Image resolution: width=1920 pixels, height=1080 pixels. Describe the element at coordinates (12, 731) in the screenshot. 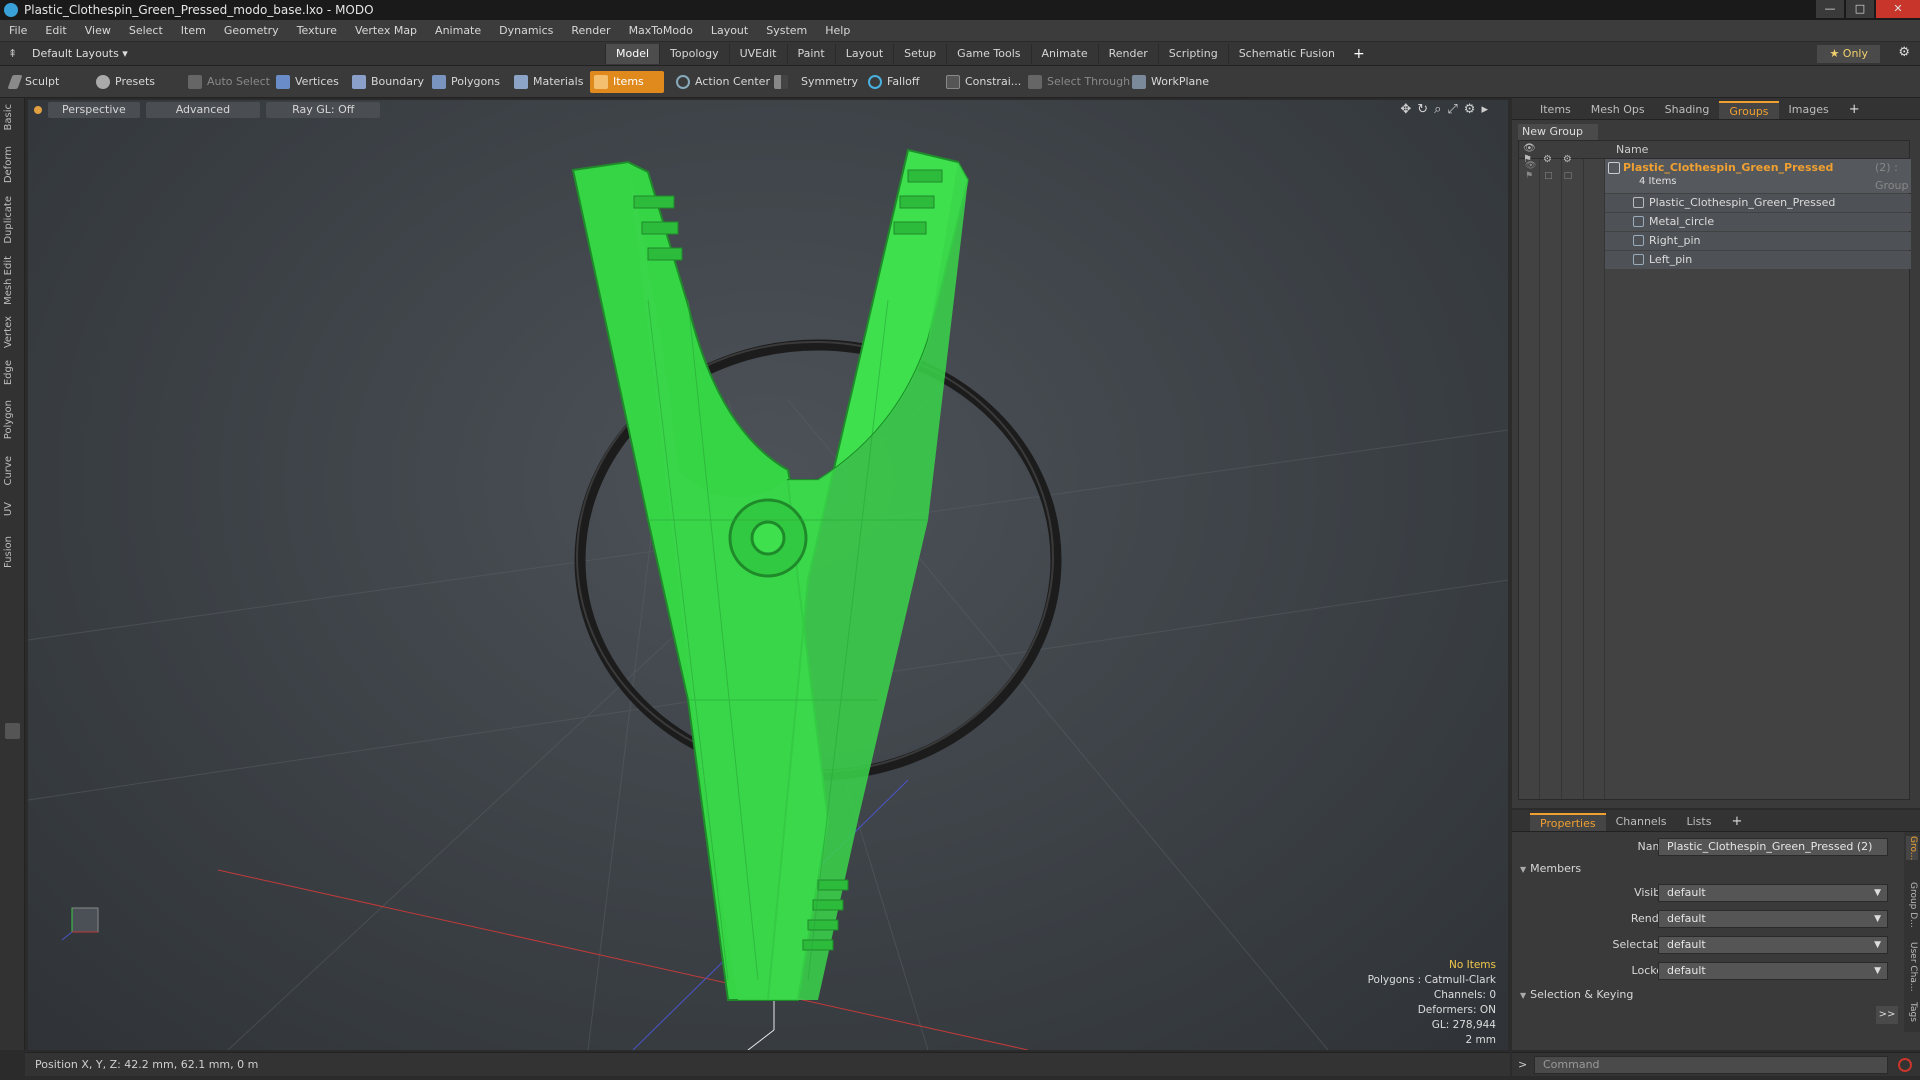

I see `left-panel-toggle` at that location.